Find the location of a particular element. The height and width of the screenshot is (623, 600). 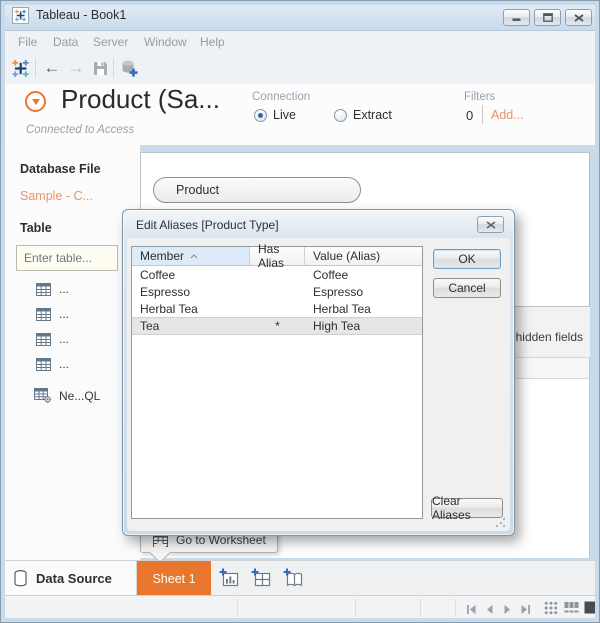

table-search-input is located at coordinates (67, 258).